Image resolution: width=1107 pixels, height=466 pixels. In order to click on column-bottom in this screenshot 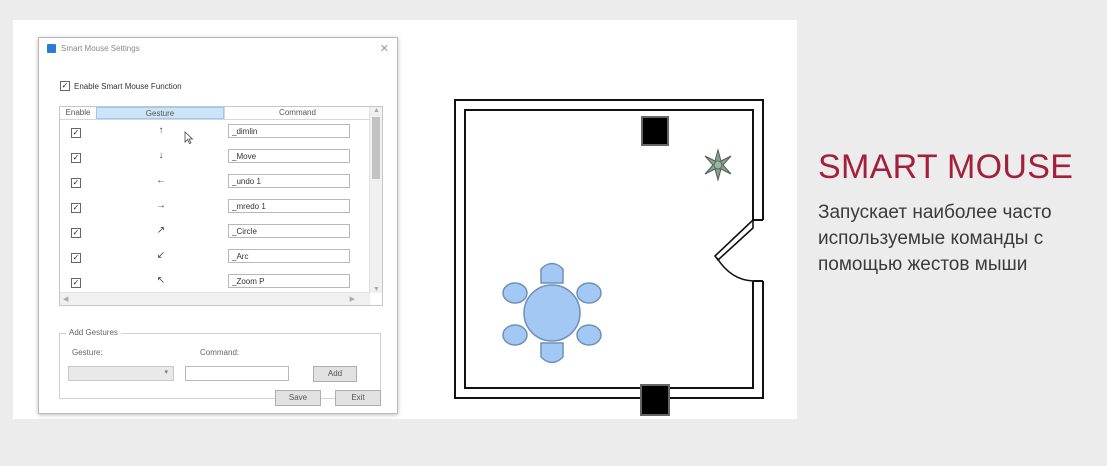, I will do `click(655, 400)`.